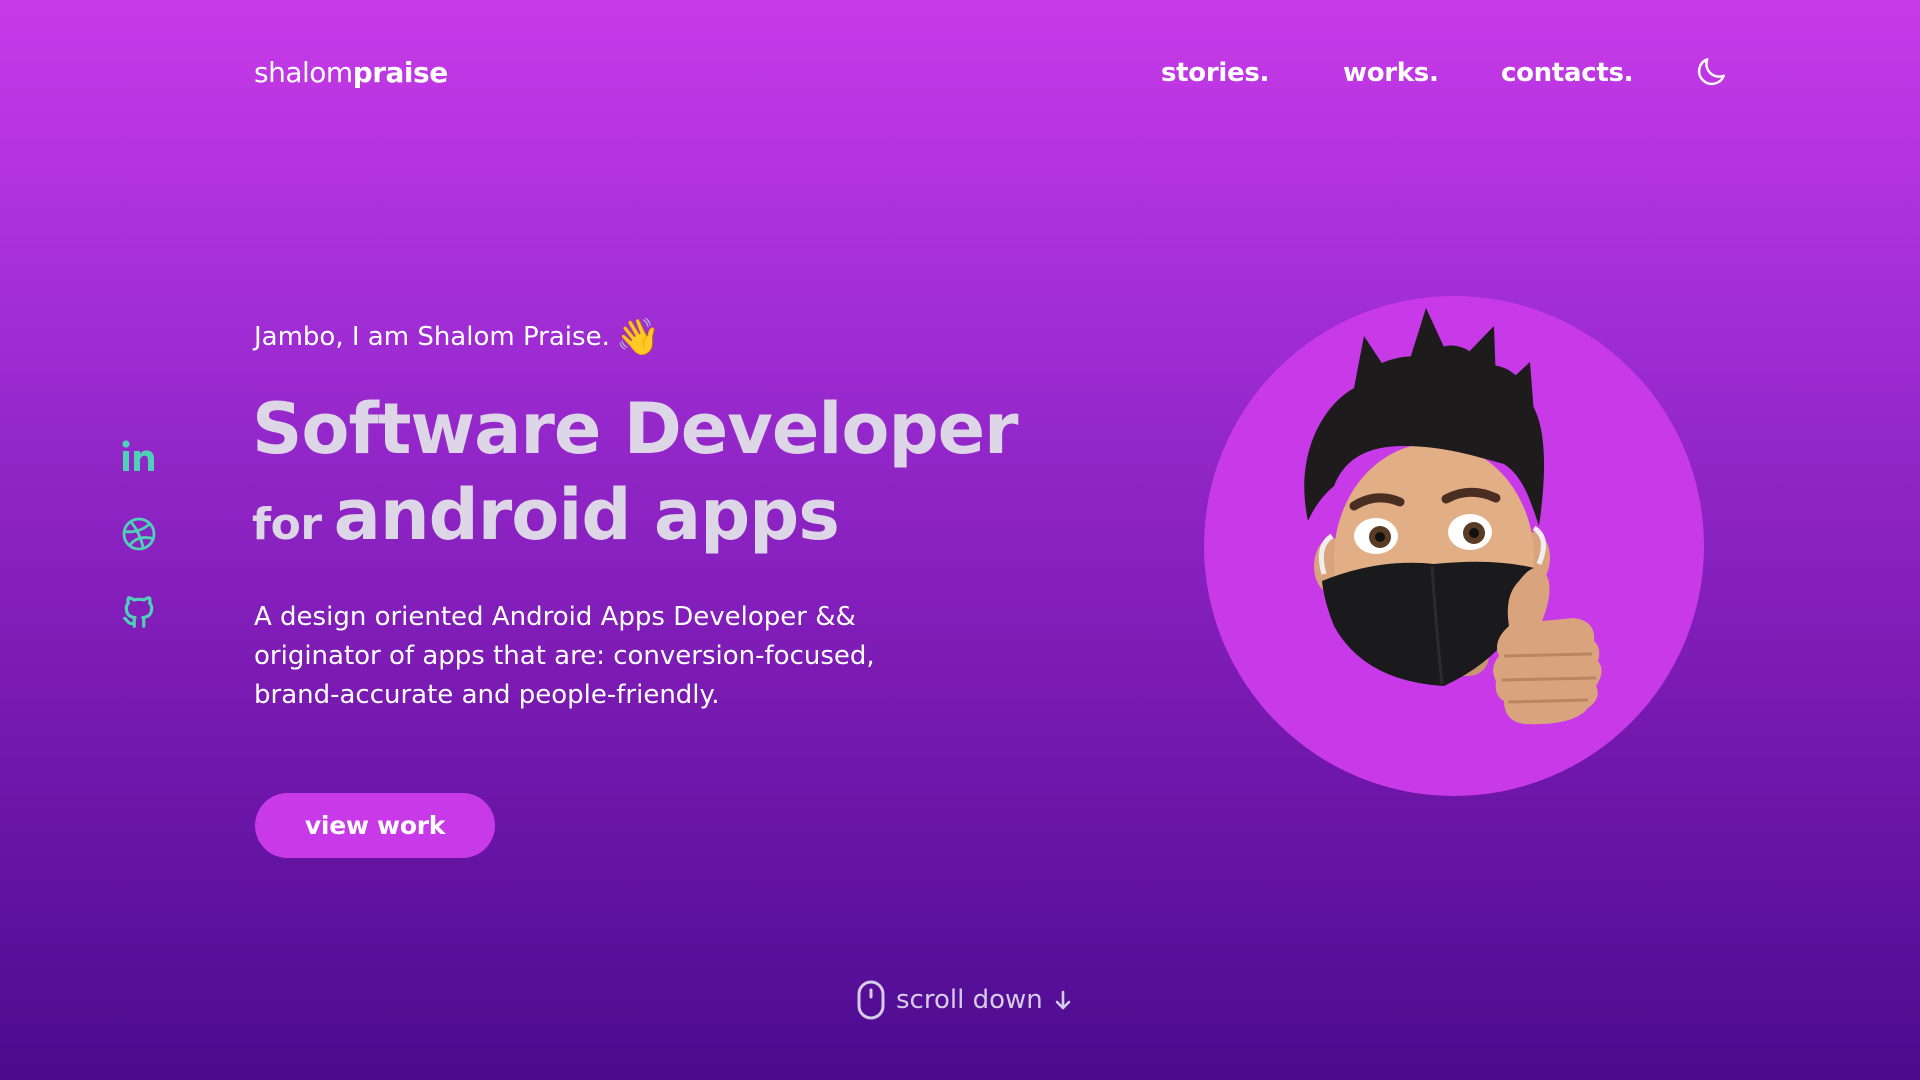 This screenshot has height=1080, width=1920. Describe the element at coordinates (1567, 73) in the screenshot. I see `nav-contacts-link: contacts.` at that location.